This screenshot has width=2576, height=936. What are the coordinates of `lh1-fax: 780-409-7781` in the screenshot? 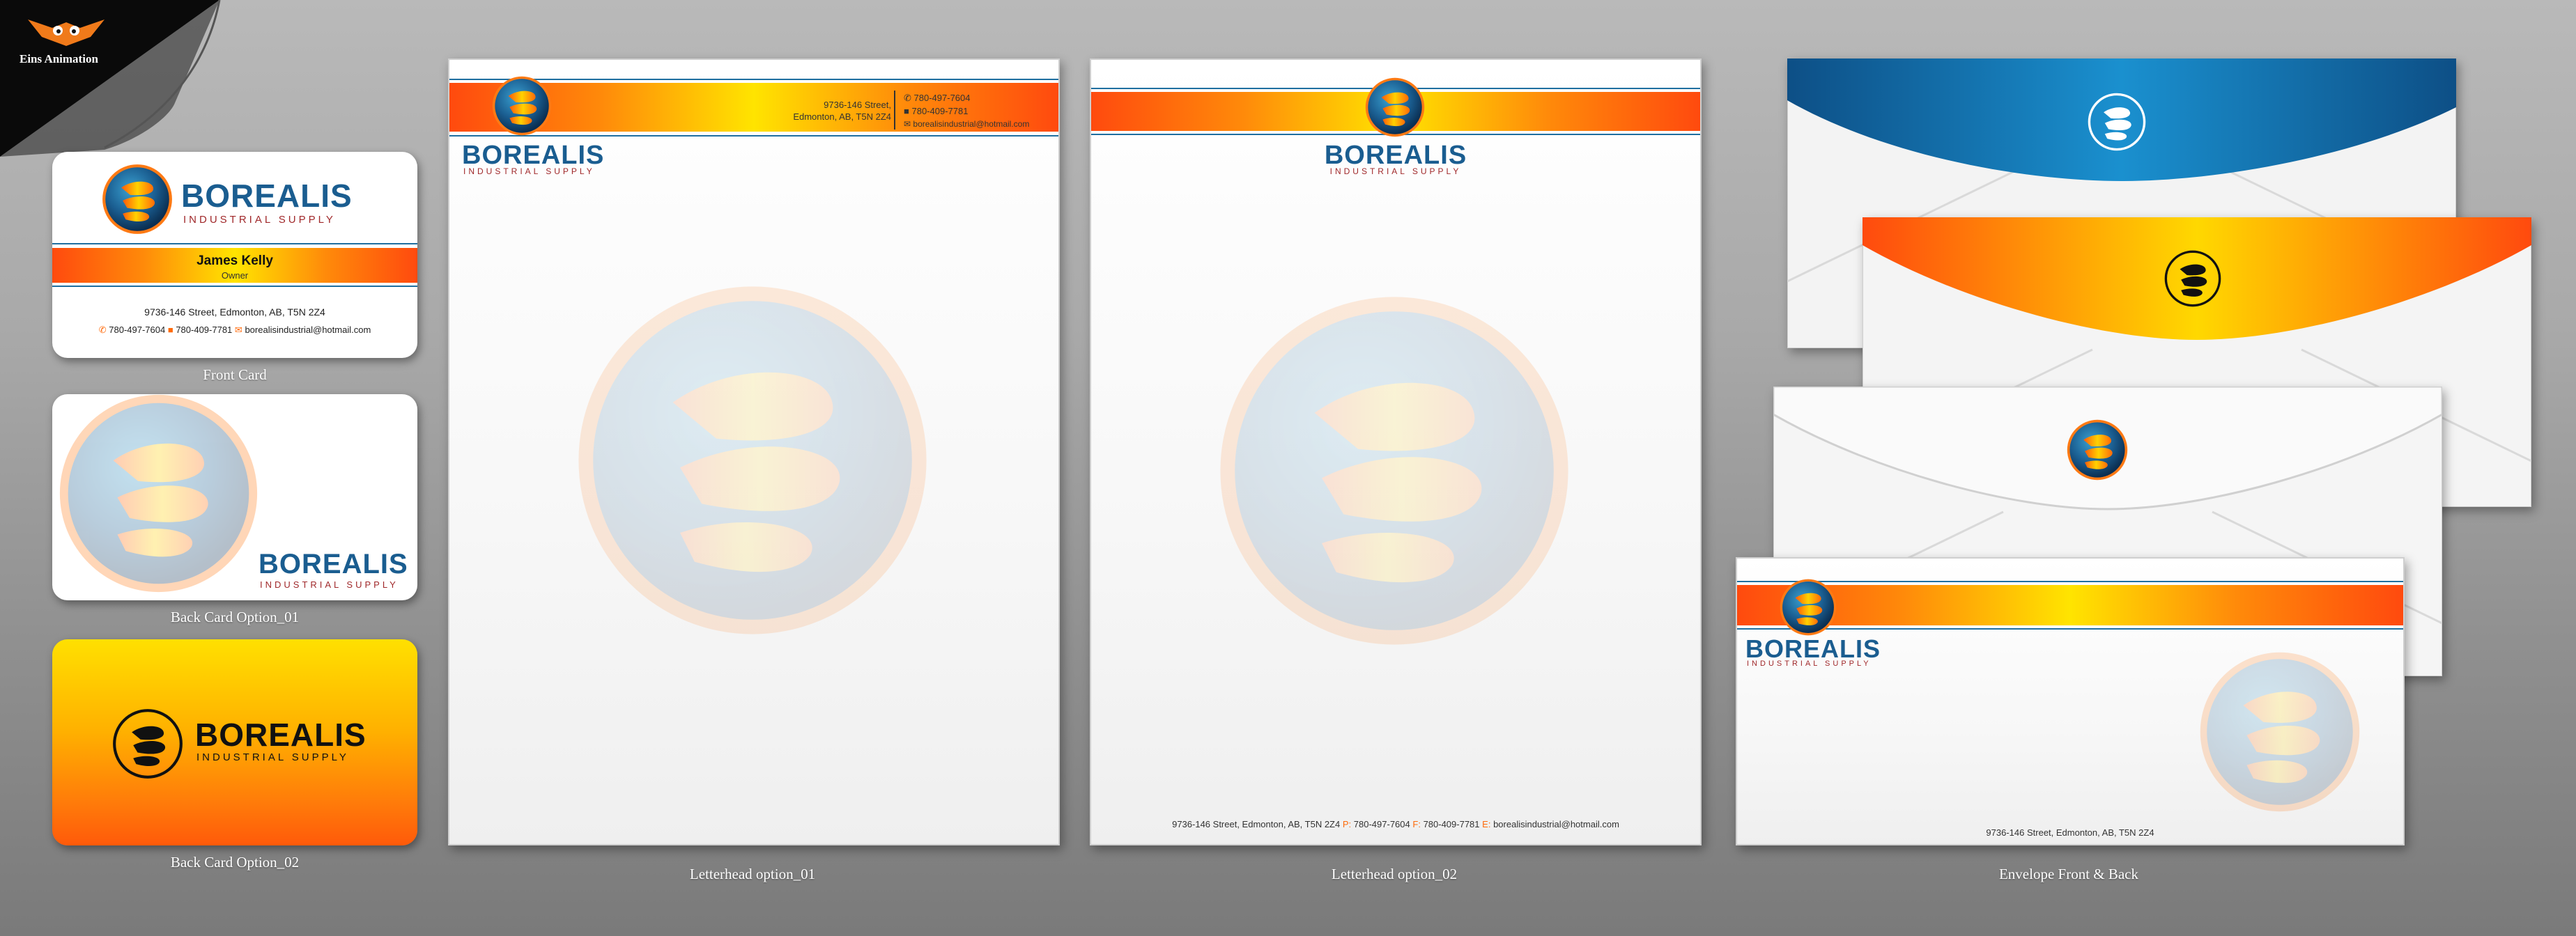 It's located at (940, 111).